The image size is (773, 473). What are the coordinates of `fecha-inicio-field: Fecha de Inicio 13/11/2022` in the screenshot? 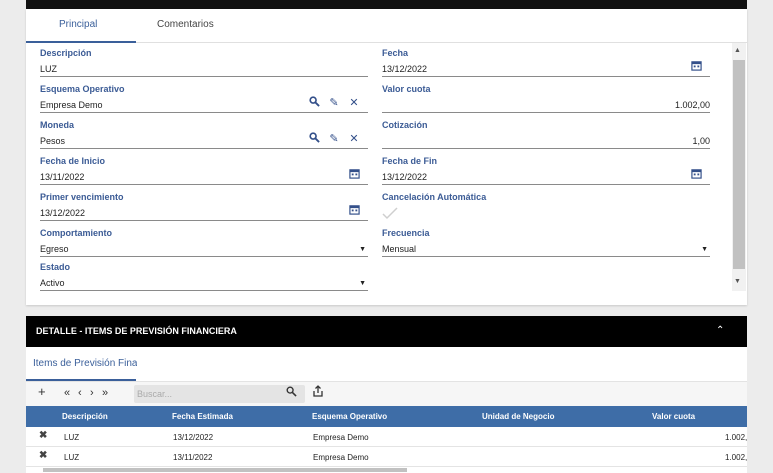 It's located at (204, 171).